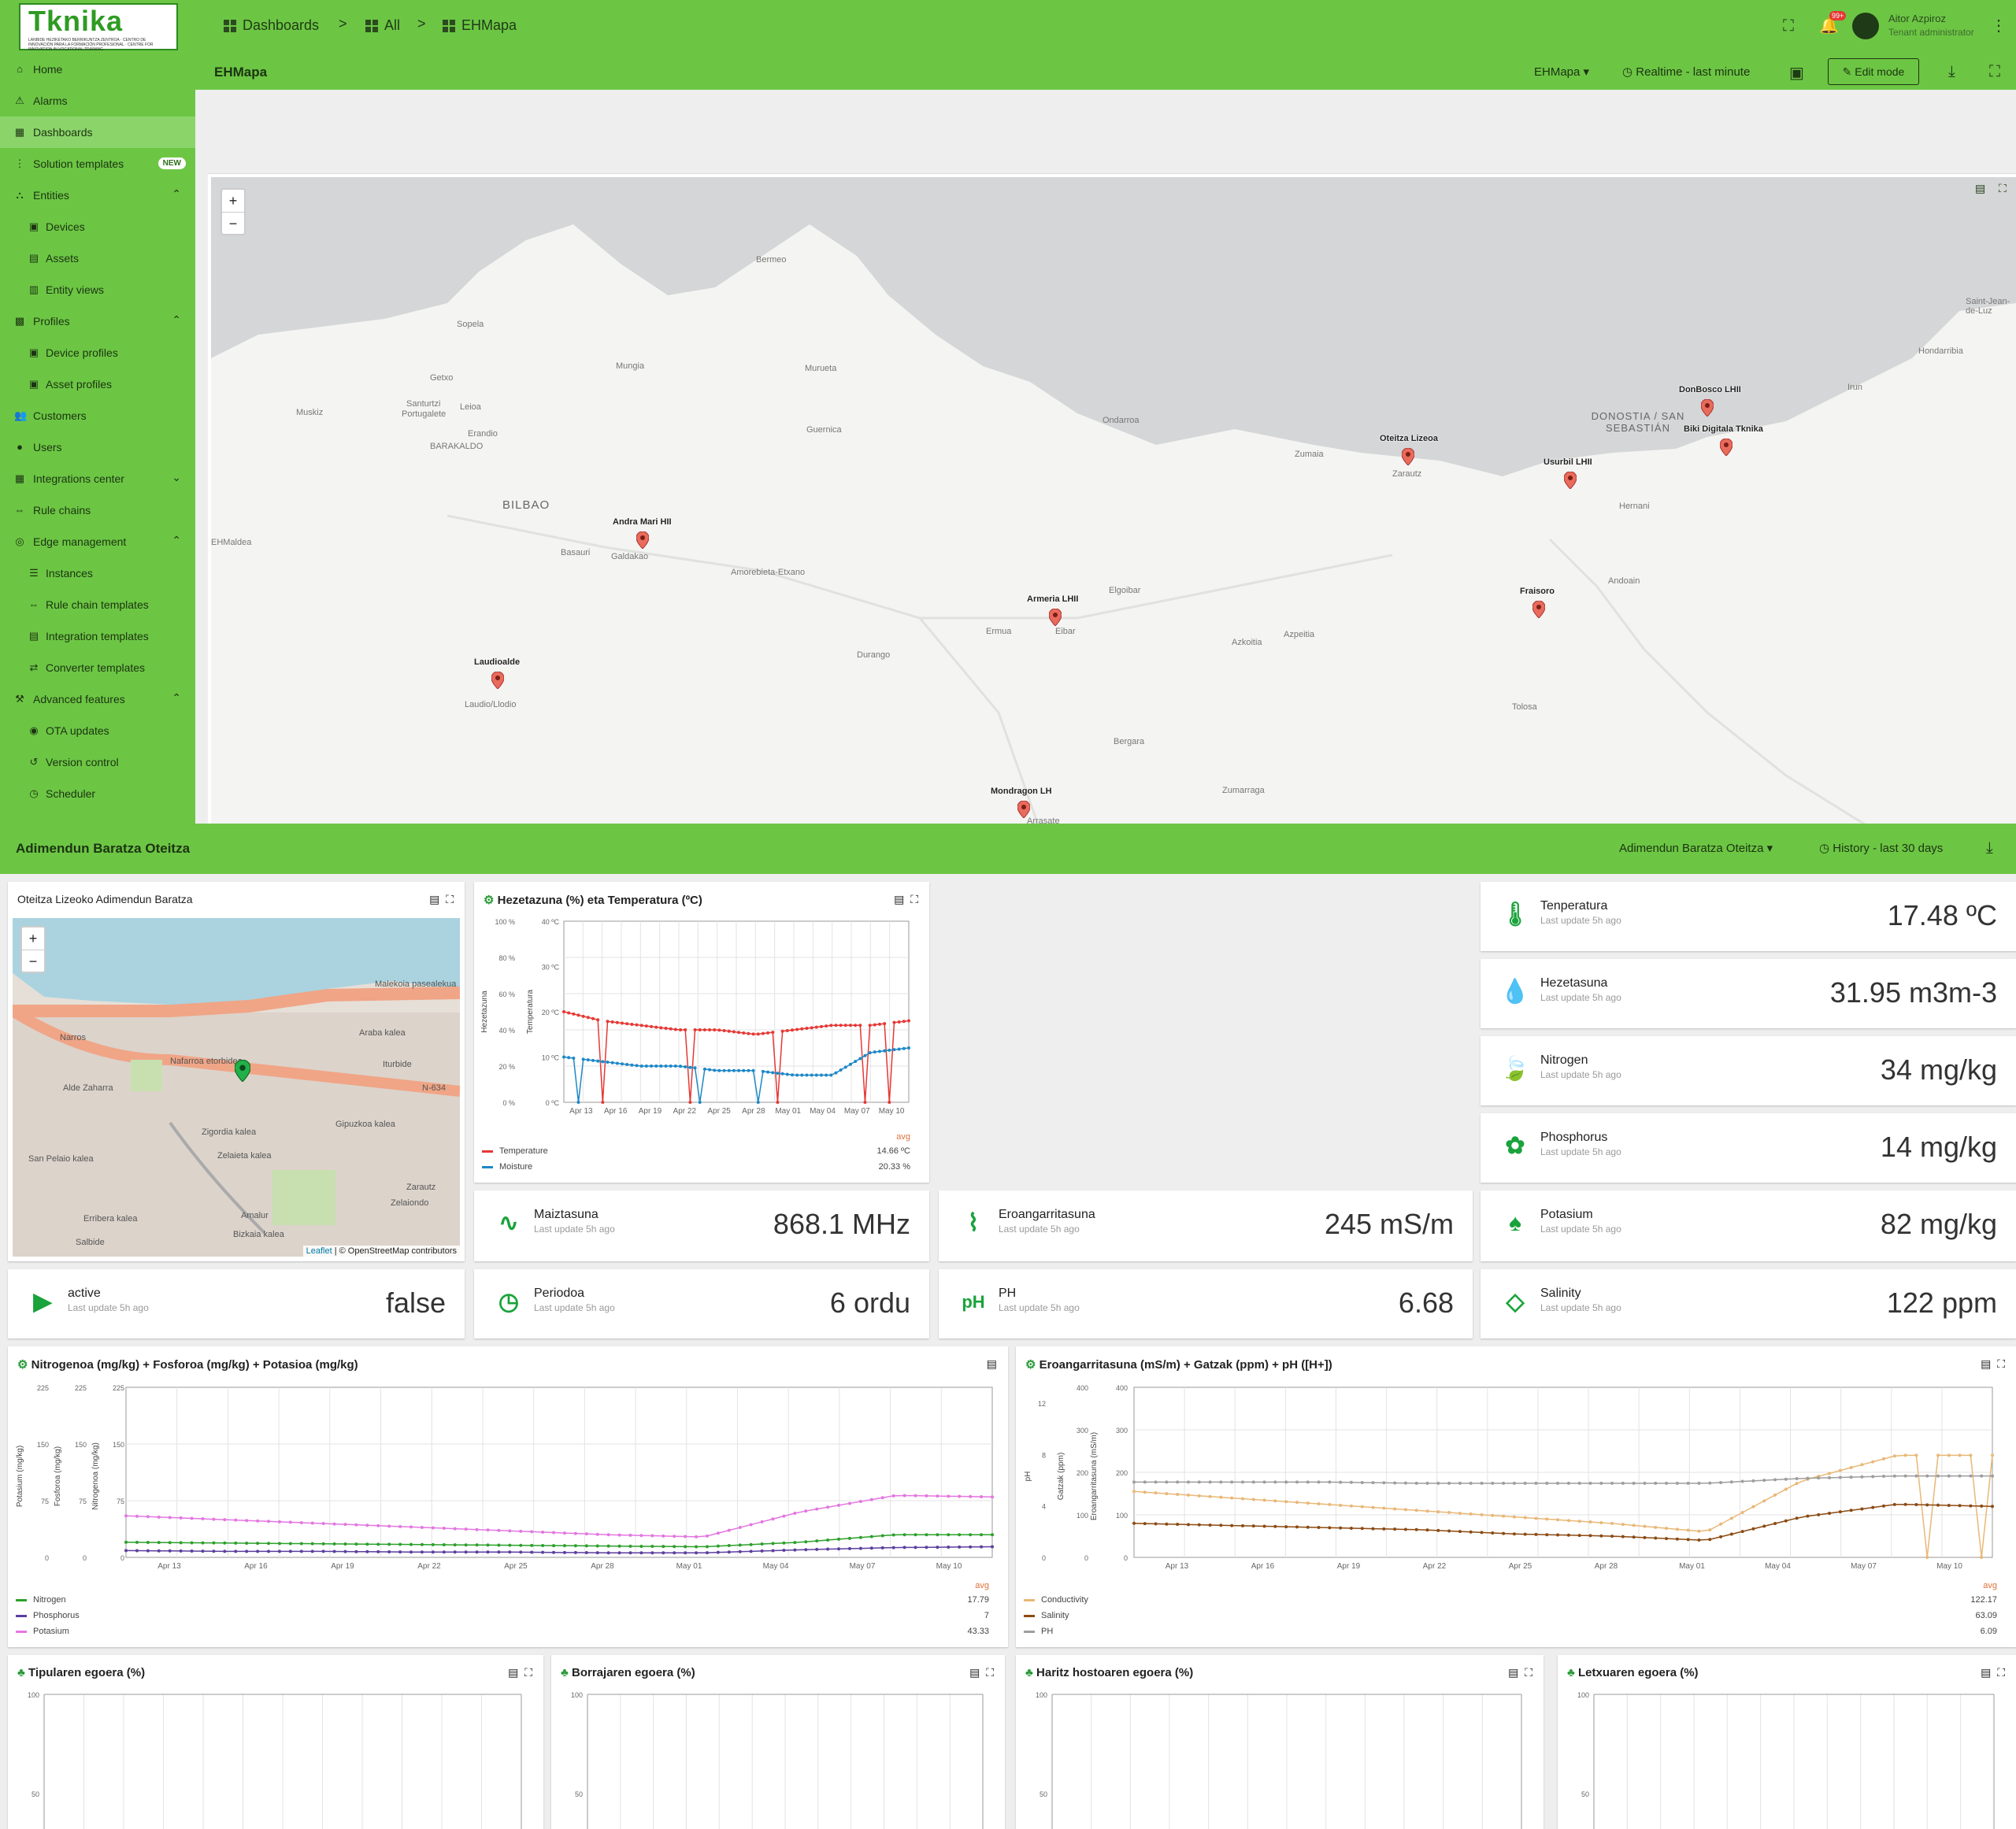  What do you see at coordinates (480, 25) in the screenshot?
I see `breadcrumb-ehmapa: EHMapa` at bounding box center [480, 25].